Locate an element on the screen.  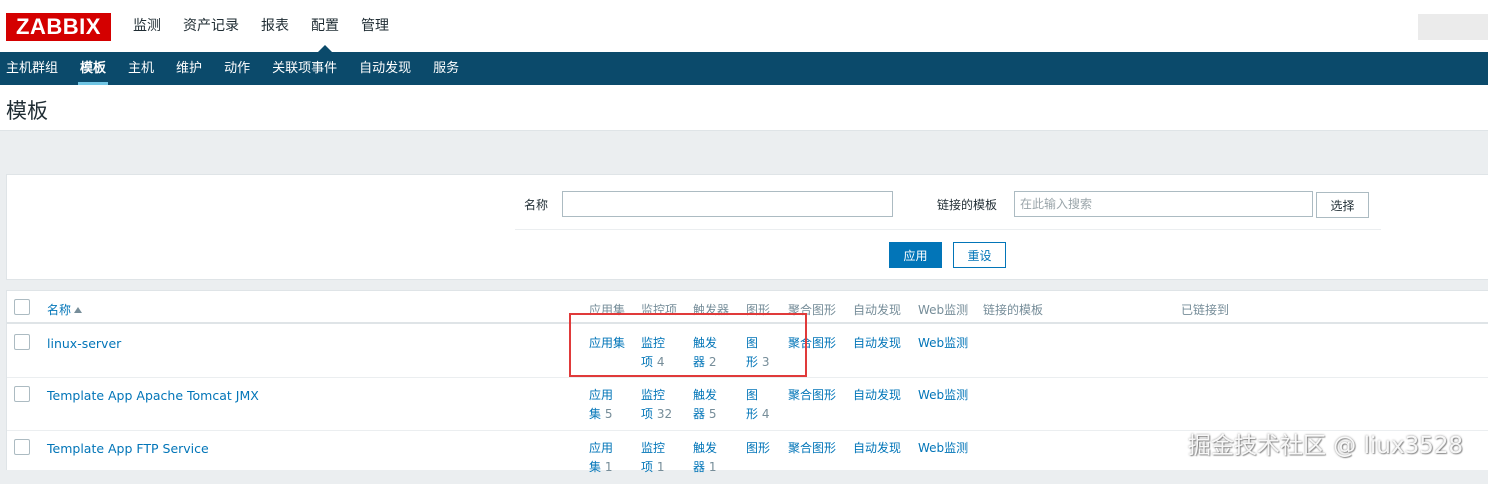
items-count: 1 is located at coordinates (660, 467).